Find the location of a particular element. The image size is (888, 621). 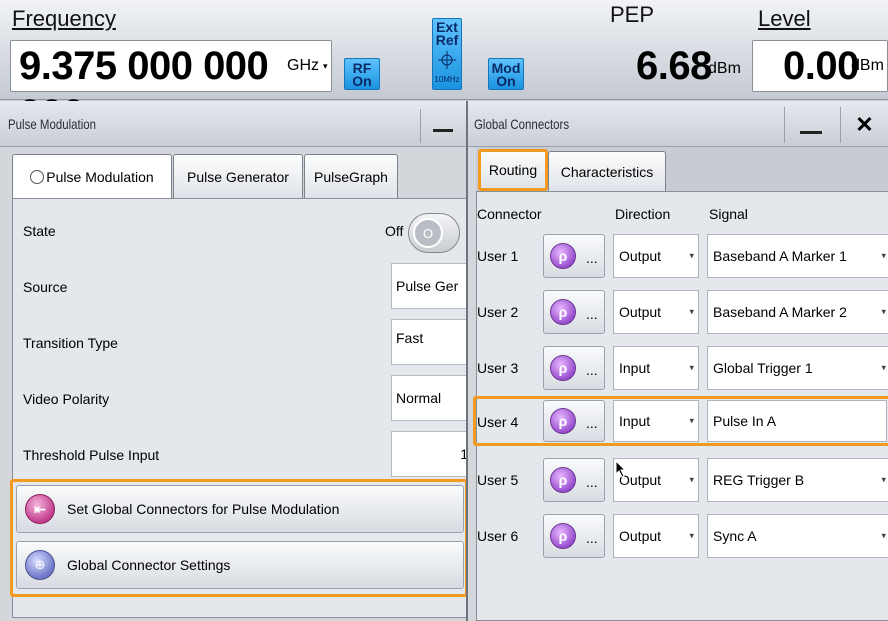

header-signal: Signal is located at coordinates (728, 214).